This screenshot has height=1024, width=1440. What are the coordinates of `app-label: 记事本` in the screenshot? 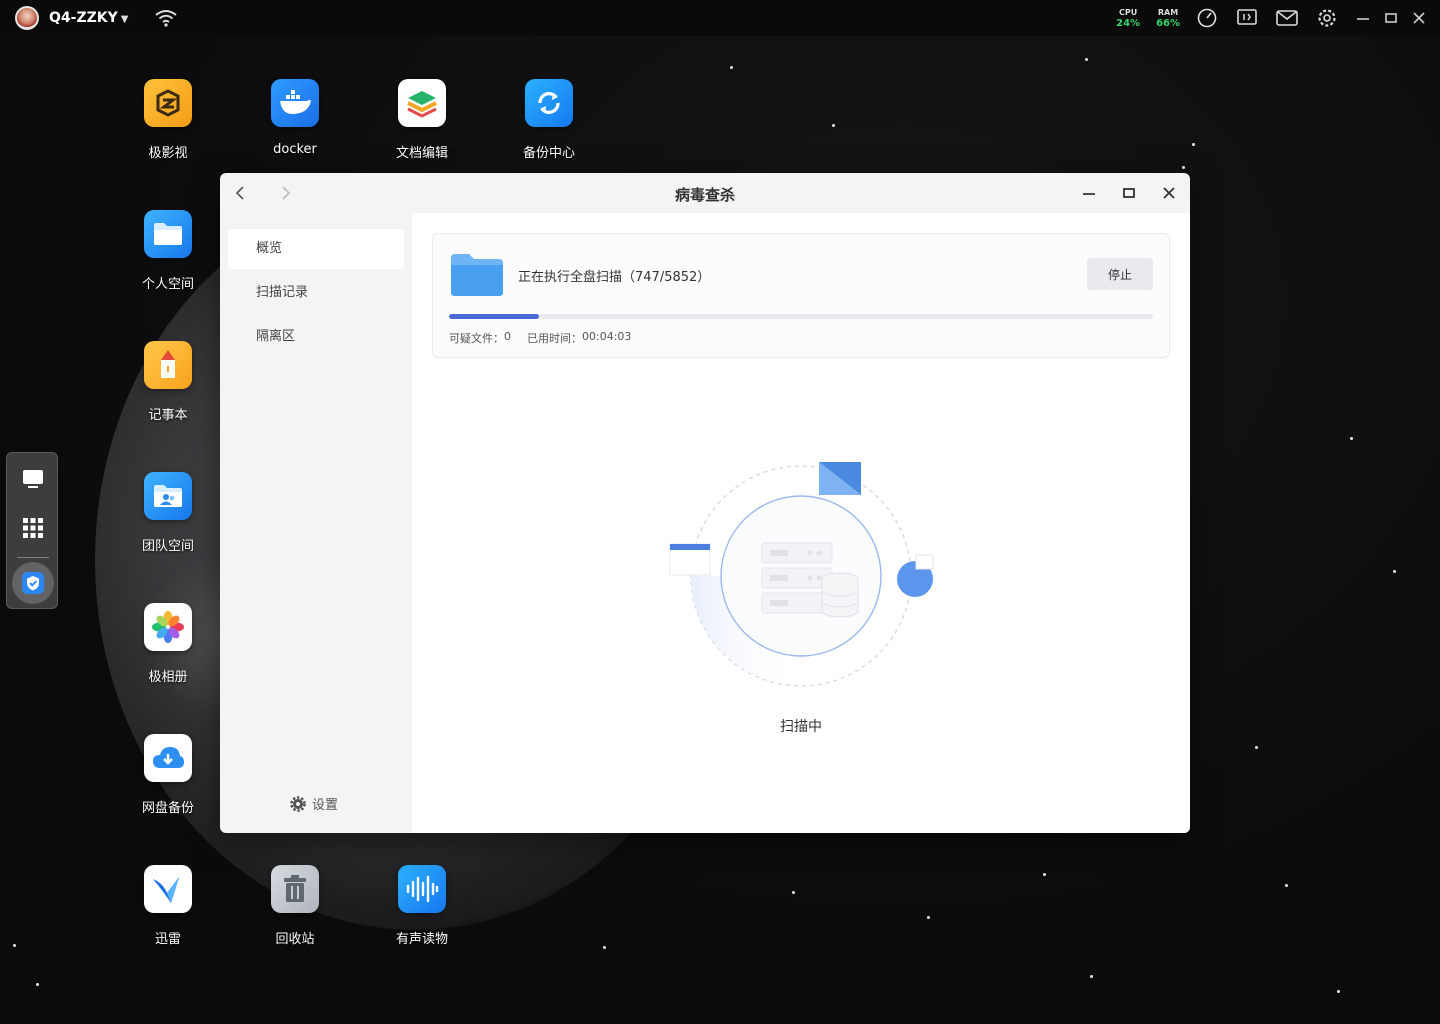 It's located at (168, 415).